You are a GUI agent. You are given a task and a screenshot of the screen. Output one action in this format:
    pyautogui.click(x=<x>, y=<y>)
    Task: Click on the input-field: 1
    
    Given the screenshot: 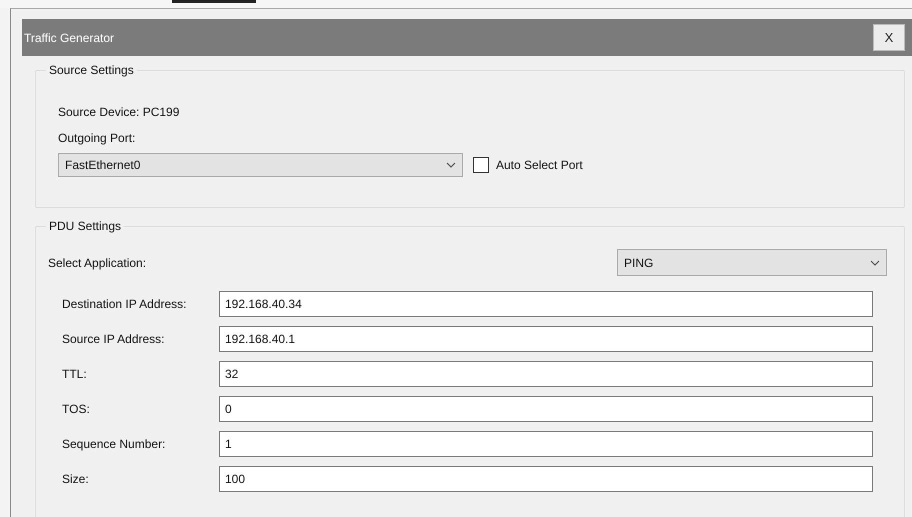 What is the action you would take?
    pyautogui.click(x=546, y=444)
    